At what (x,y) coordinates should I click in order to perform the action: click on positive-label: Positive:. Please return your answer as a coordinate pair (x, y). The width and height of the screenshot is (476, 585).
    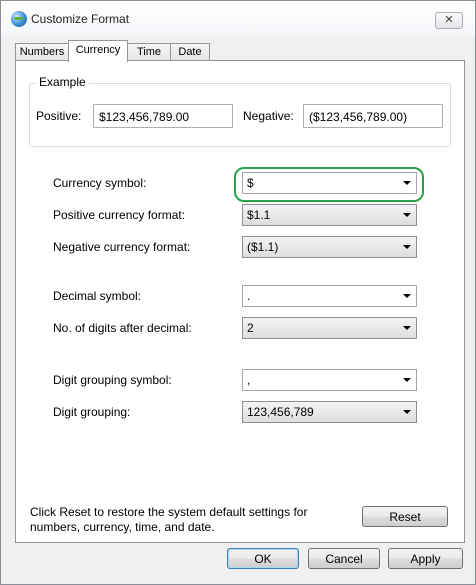
    Looking at the image, I should click on (59, 116).